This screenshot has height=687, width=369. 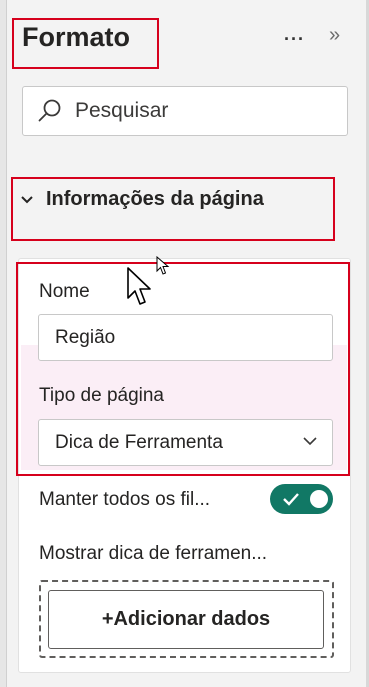 I want to click on pane-title: Formato, so click(x=76, y=37).